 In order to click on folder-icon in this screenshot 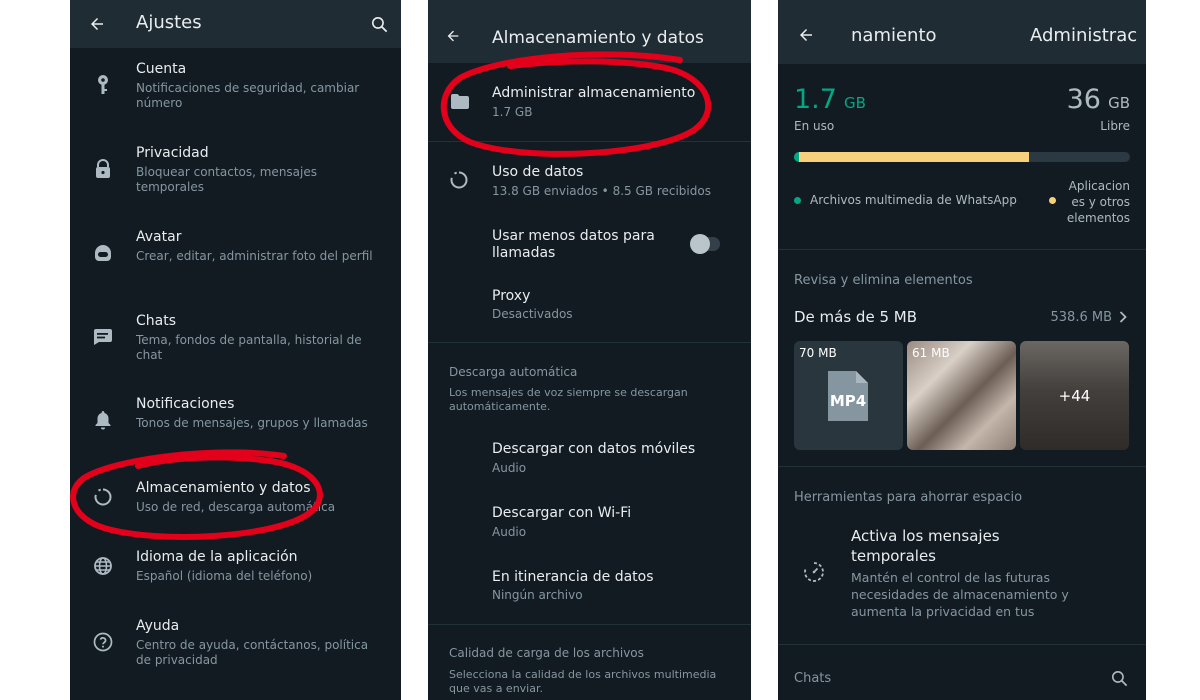, I will do `click(460, 101)`.